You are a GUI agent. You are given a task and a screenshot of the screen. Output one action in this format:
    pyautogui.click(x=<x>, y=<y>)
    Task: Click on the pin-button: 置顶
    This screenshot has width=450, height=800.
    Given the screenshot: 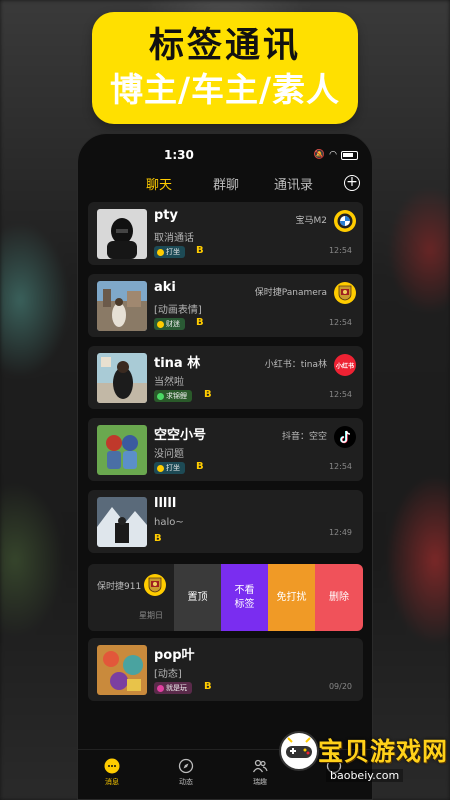 What is the action you would take?
    pyautogui.click(x=197, y=597)
    